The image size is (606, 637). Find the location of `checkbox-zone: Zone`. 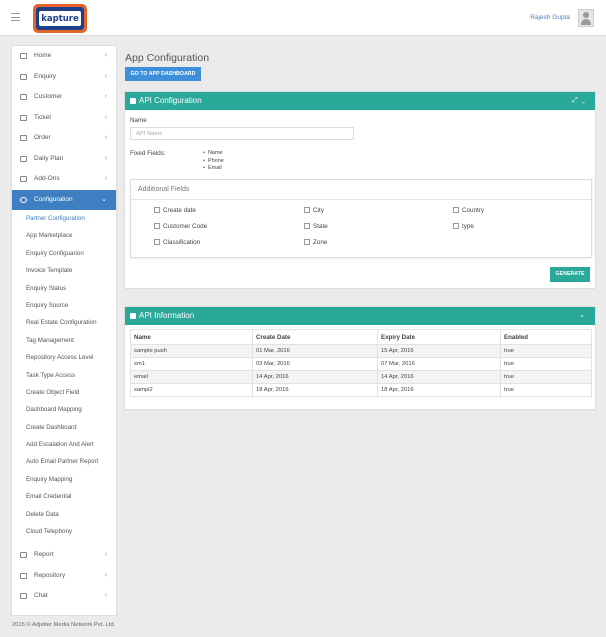

checkbox-zone: Zone is located at coordinates (315, 242).